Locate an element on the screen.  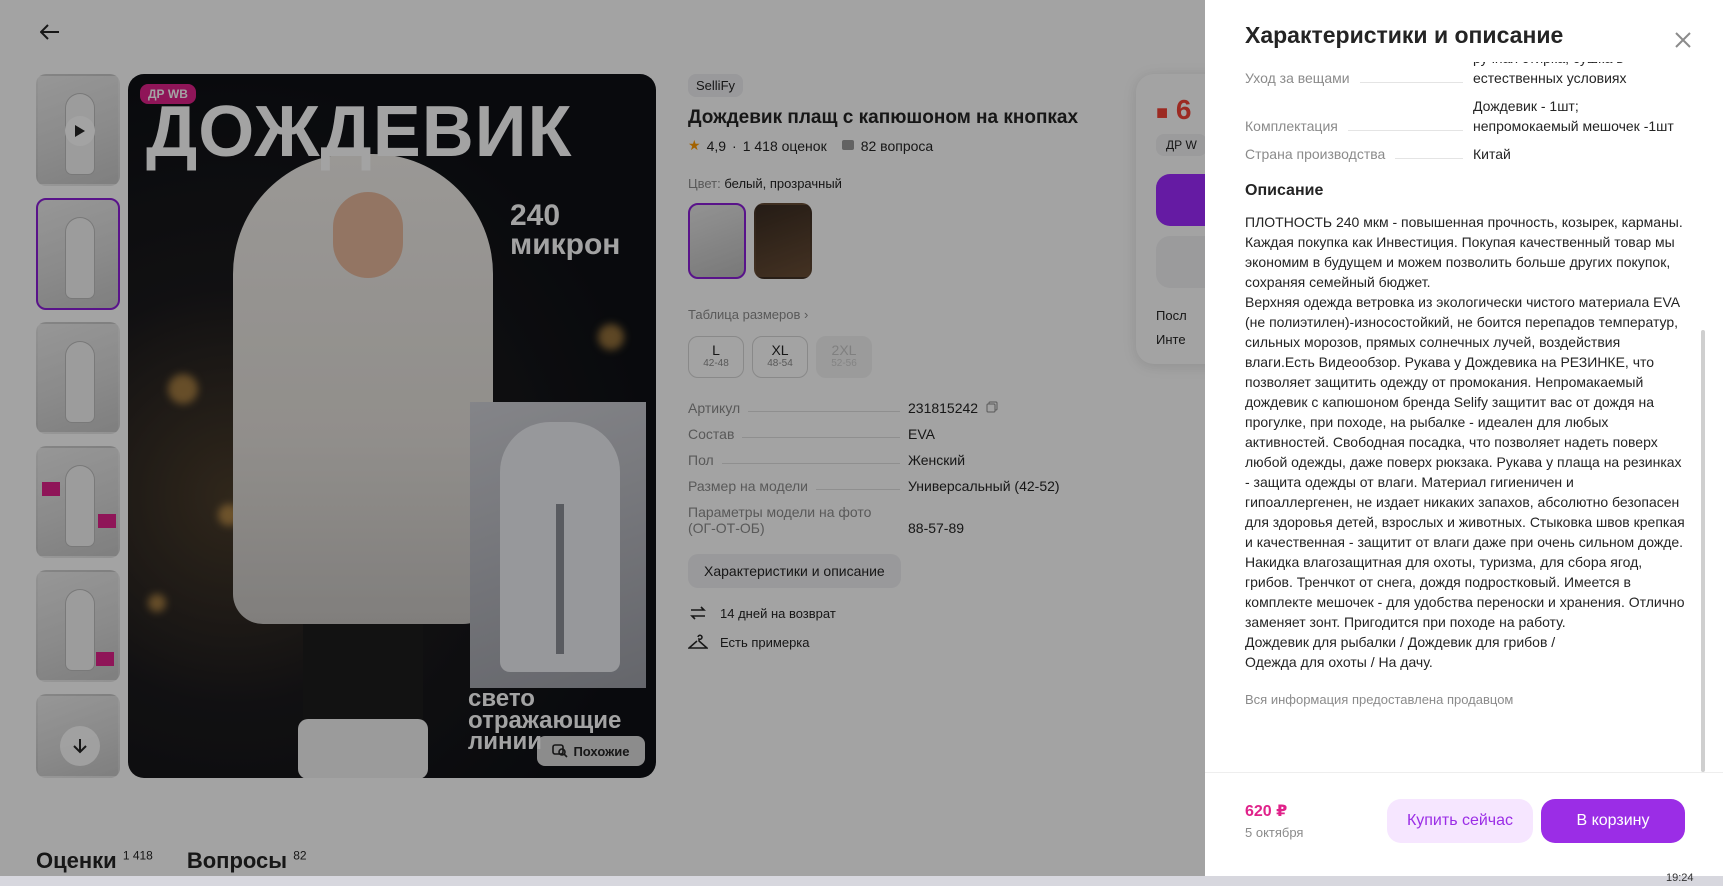
buy-now-button: Купить сейчас is located at coordinates (1460, 821).